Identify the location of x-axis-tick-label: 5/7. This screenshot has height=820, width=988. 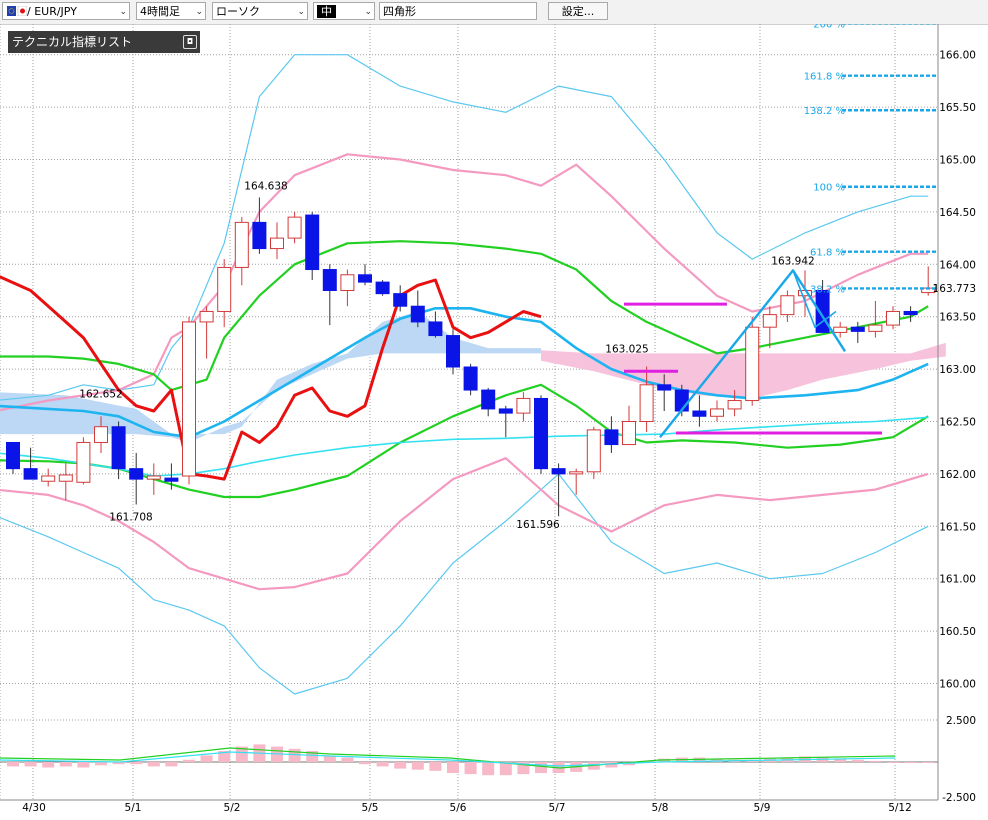
(557, 808).